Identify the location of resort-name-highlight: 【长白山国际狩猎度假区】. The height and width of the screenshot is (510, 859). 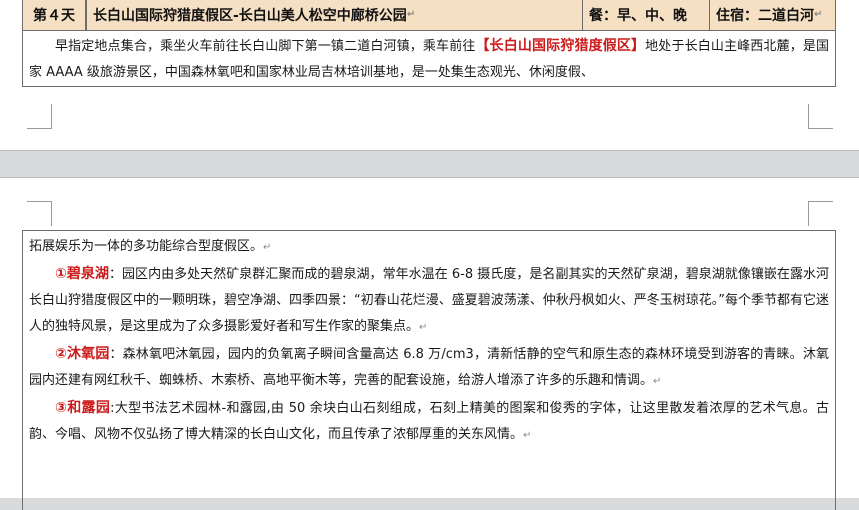
(560, 46).